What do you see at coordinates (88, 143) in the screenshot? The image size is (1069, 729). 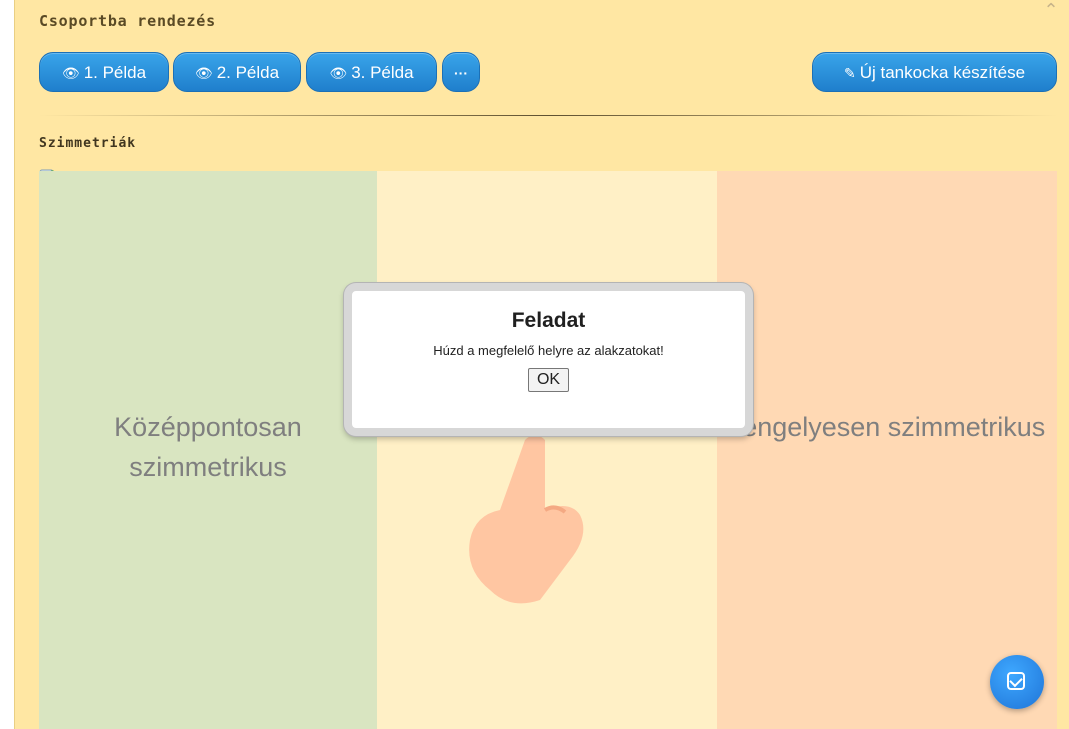 I see `sub-title: Szimmetriák` at bounding box center [88, 143].